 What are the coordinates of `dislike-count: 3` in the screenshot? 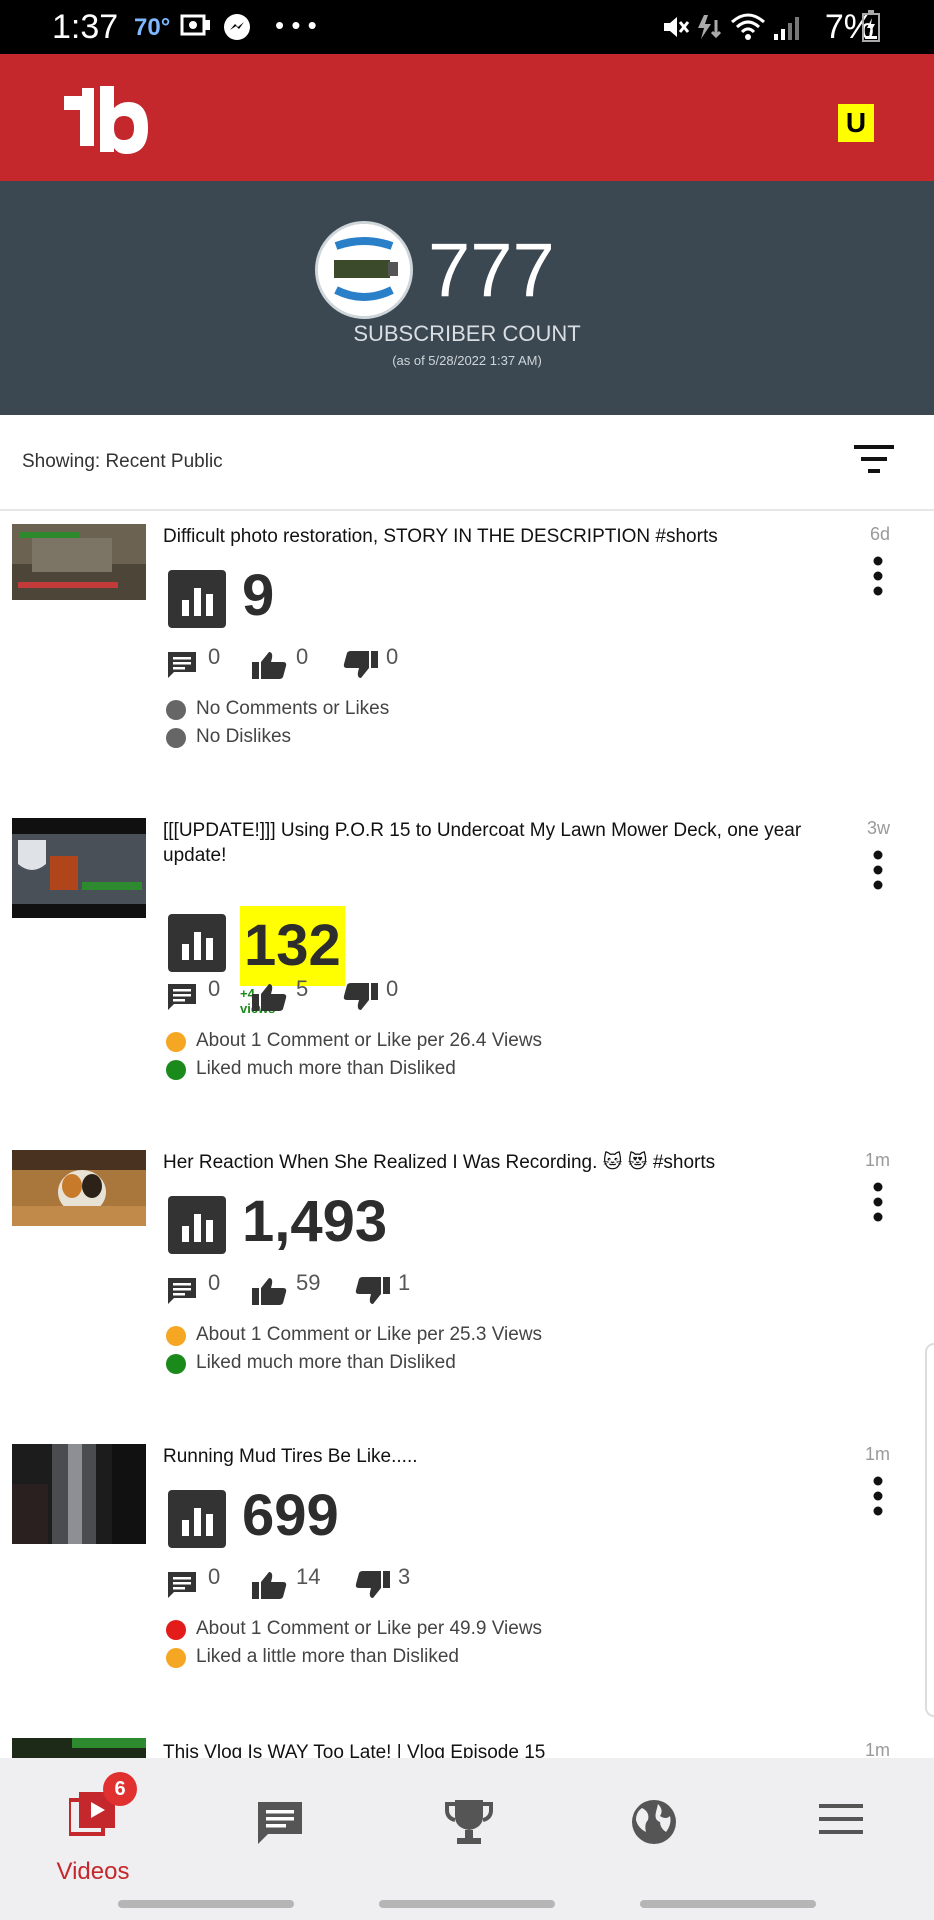 It's located at (404, 1576).